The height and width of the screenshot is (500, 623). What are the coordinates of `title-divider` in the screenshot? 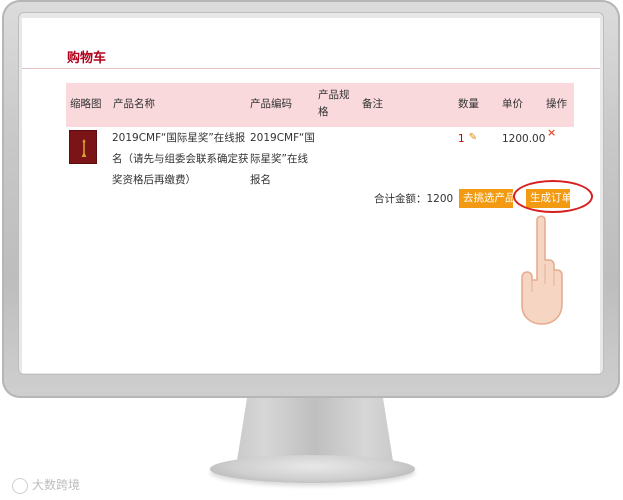 It's located at (311, 68).